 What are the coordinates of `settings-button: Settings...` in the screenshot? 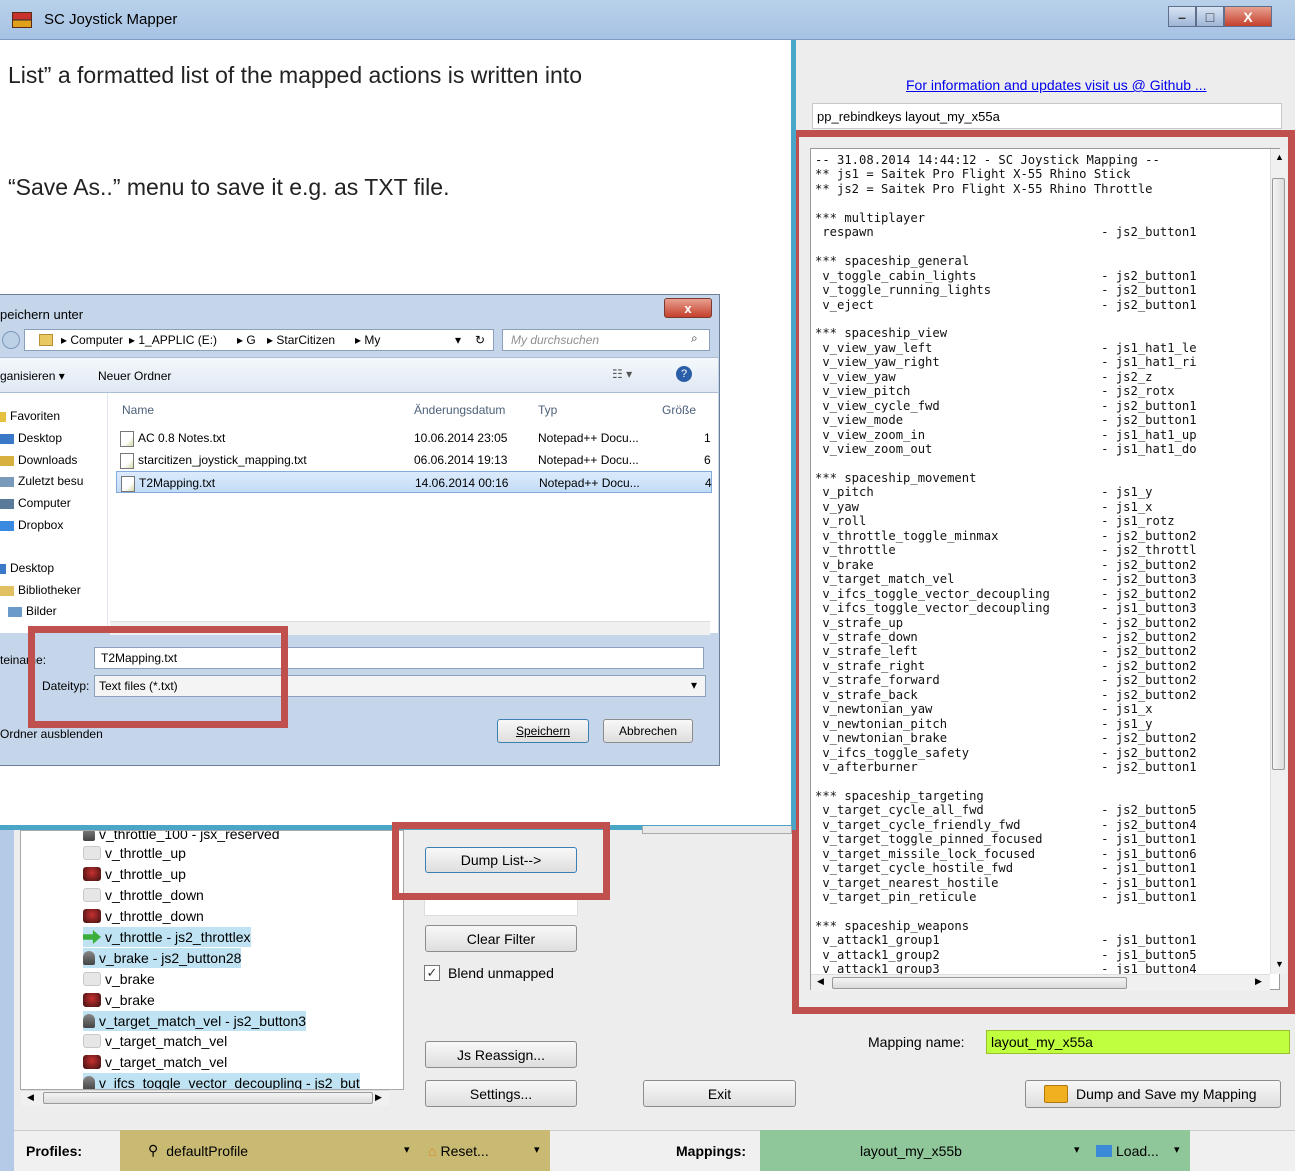 It's located at (501, 1093).